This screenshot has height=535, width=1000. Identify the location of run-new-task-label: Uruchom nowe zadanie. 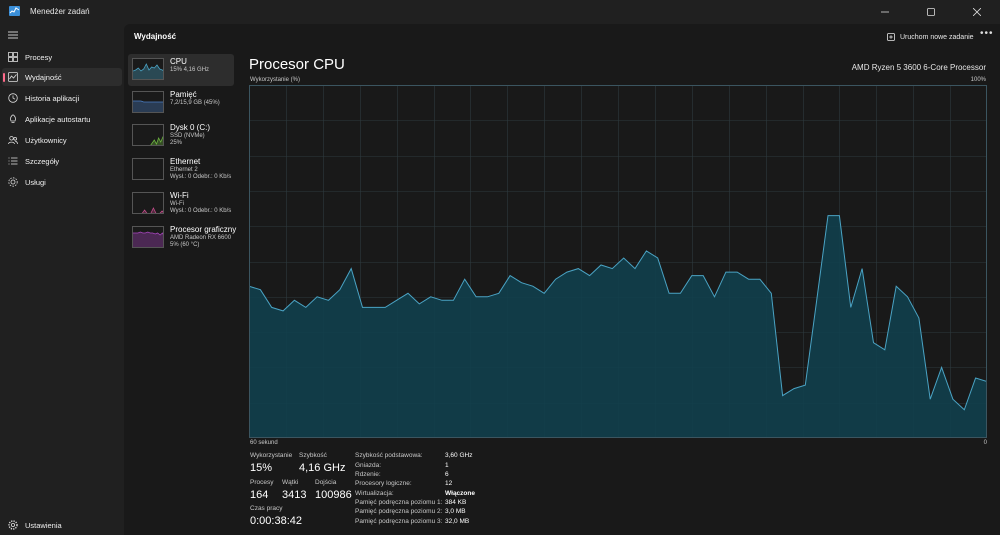
(937, 37).